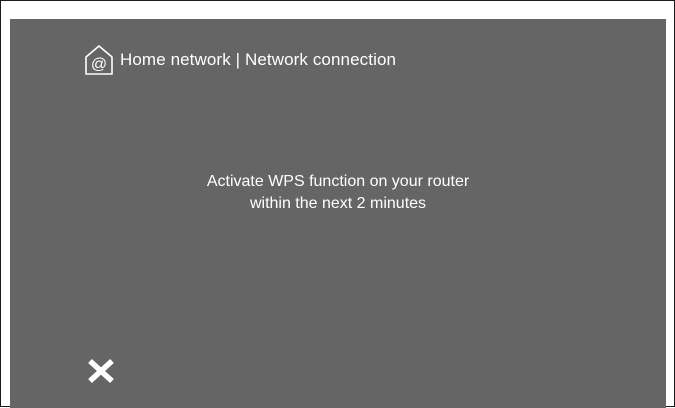 The image size is (675, 408). I want to click on close-button, so click(101, 370).